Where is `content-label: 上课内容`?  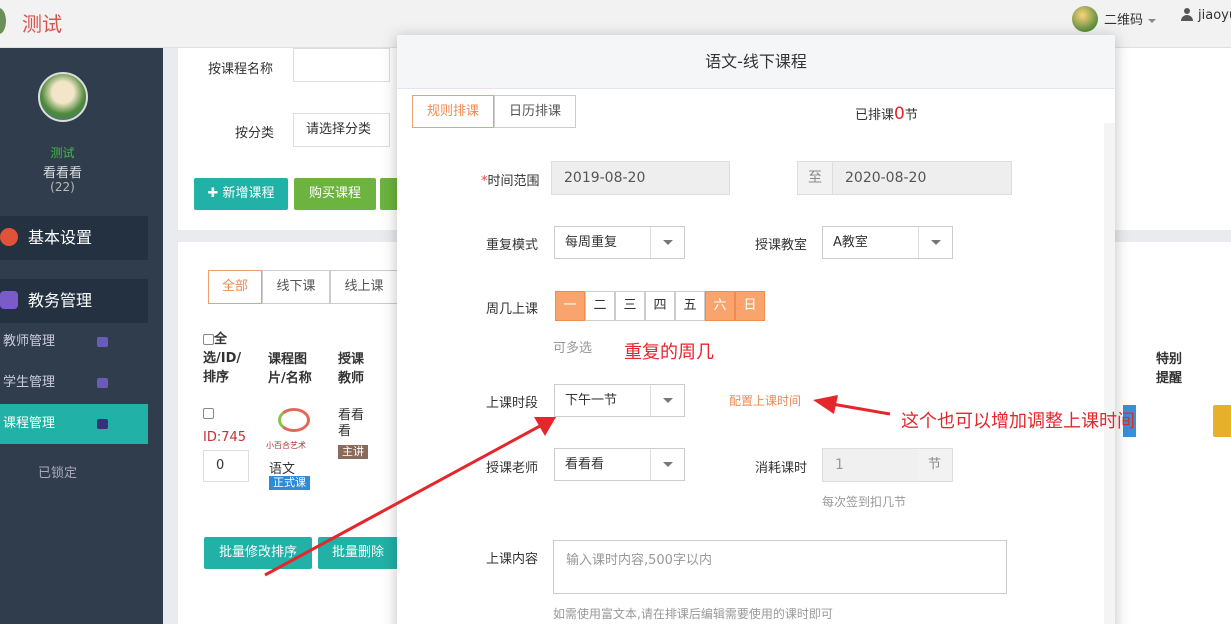 content-label: 上课内容 is located at coordinates (512, 559).